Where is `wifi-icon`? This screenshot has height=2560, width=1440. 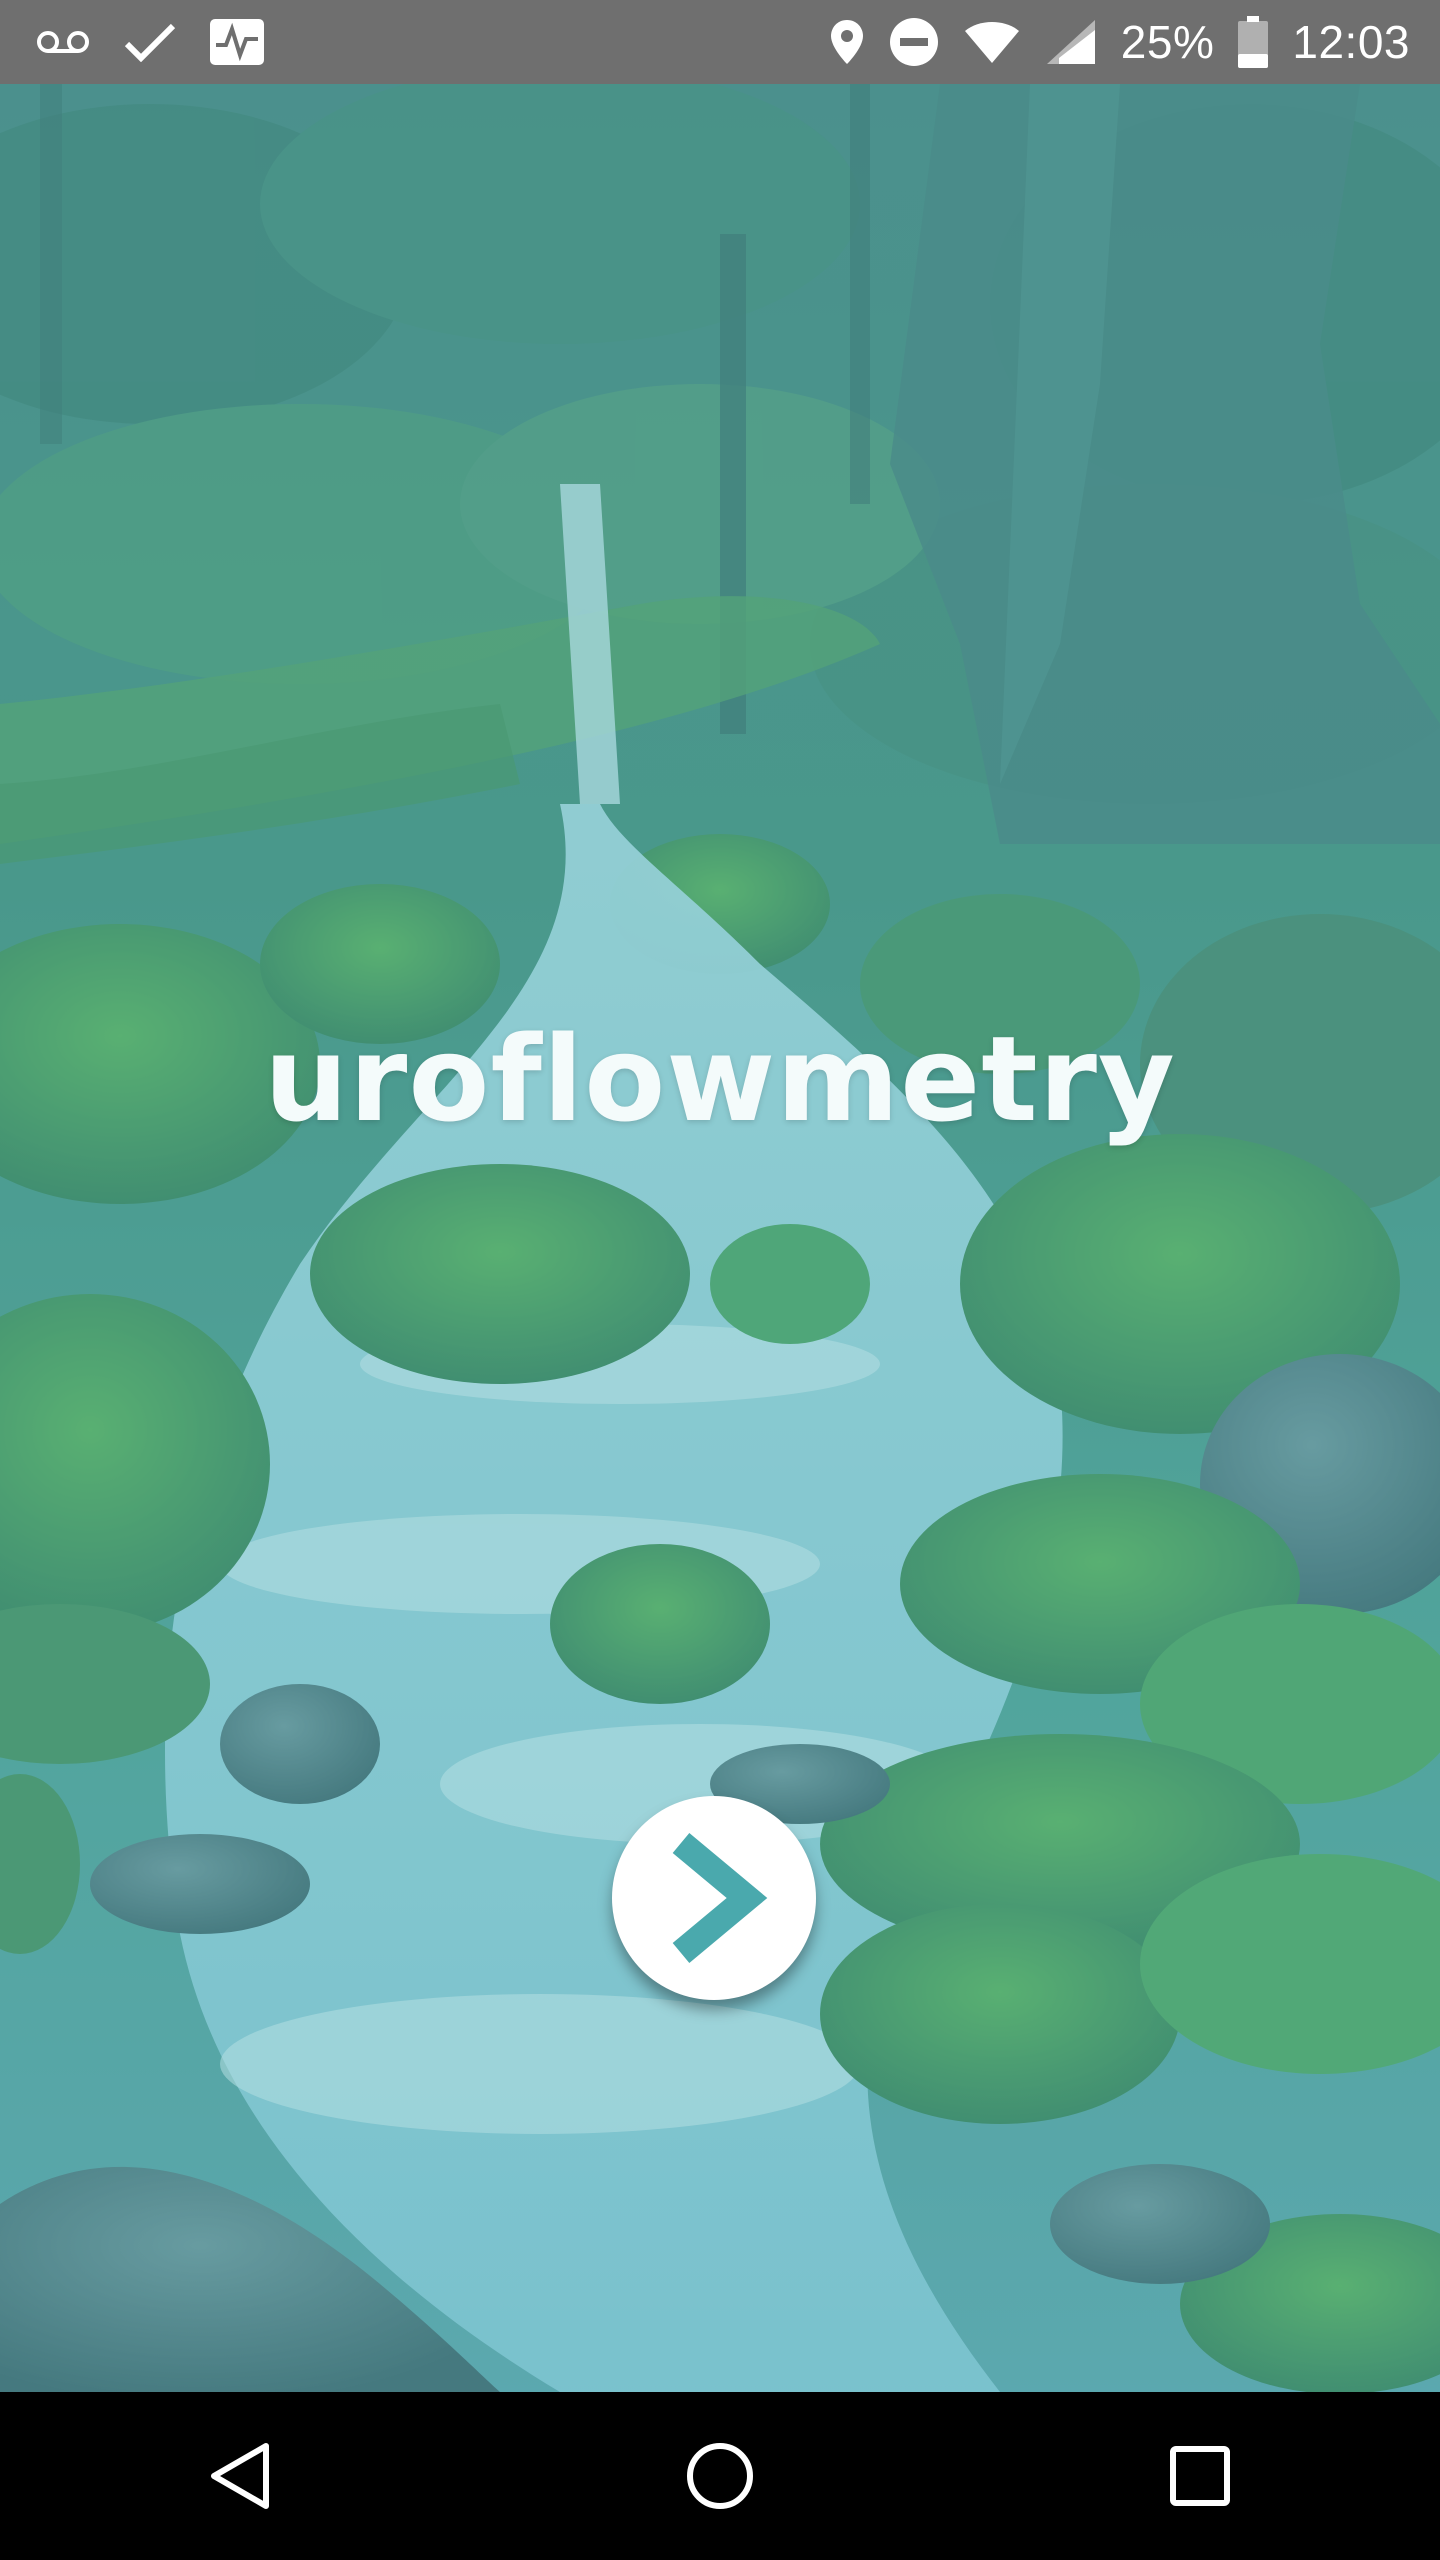
wifi-icon is located at coordinates (992, 42).